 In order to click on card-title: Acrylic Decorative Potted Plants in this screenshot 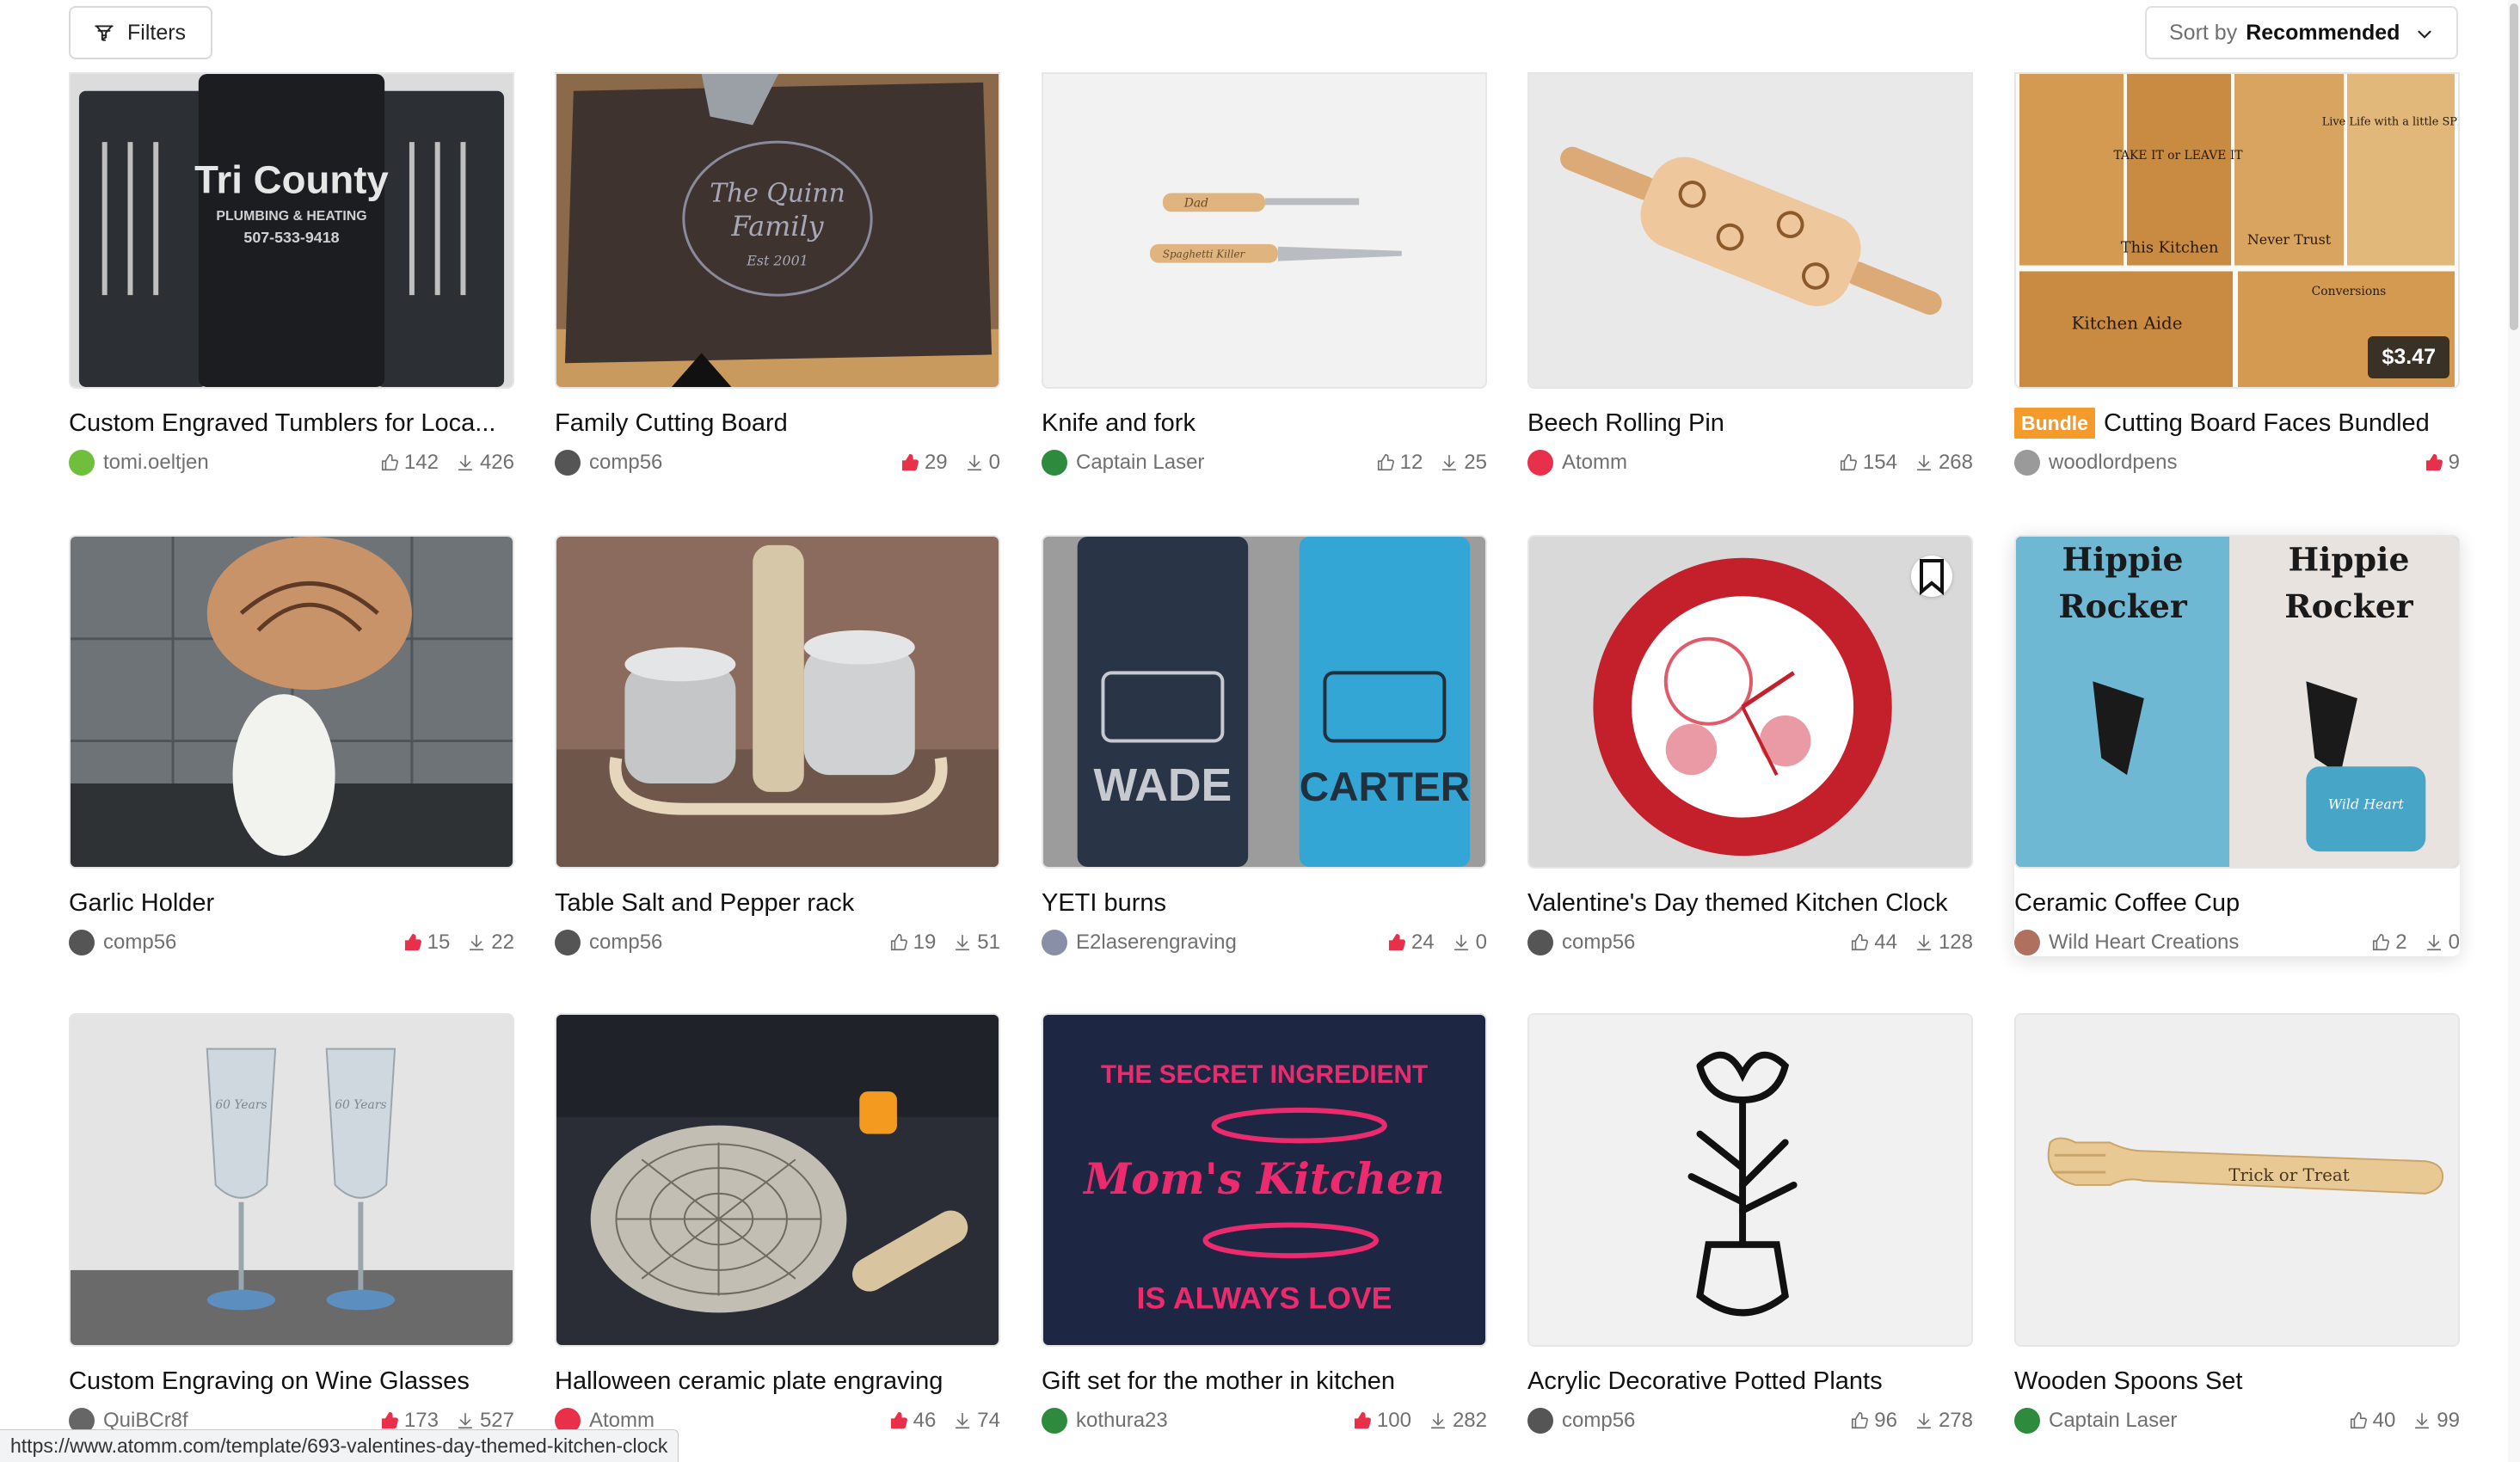, I will do `click(1750, 1381)`.